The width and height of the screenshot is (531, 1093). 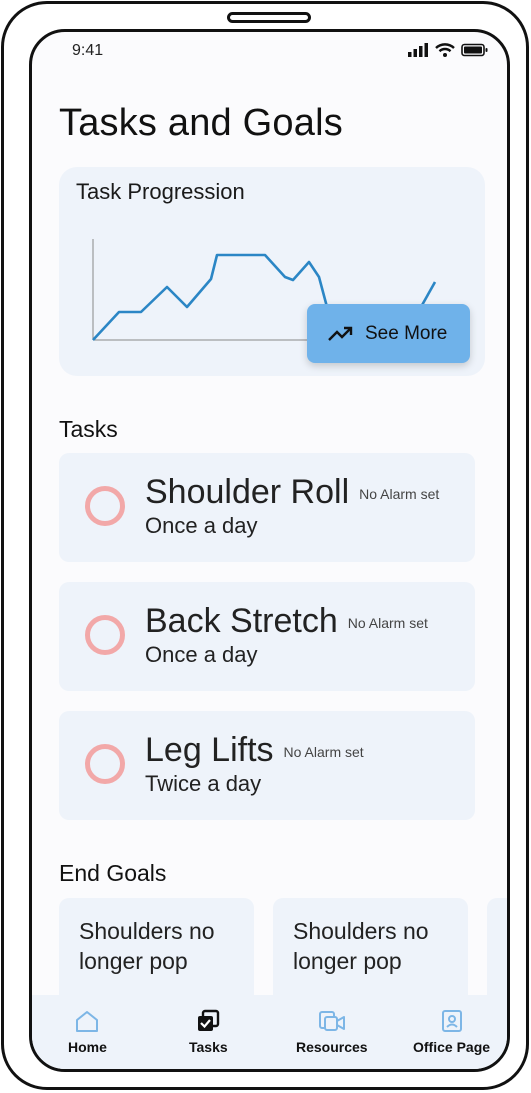 I want to click on status-icons, so click(x=448, y=50).